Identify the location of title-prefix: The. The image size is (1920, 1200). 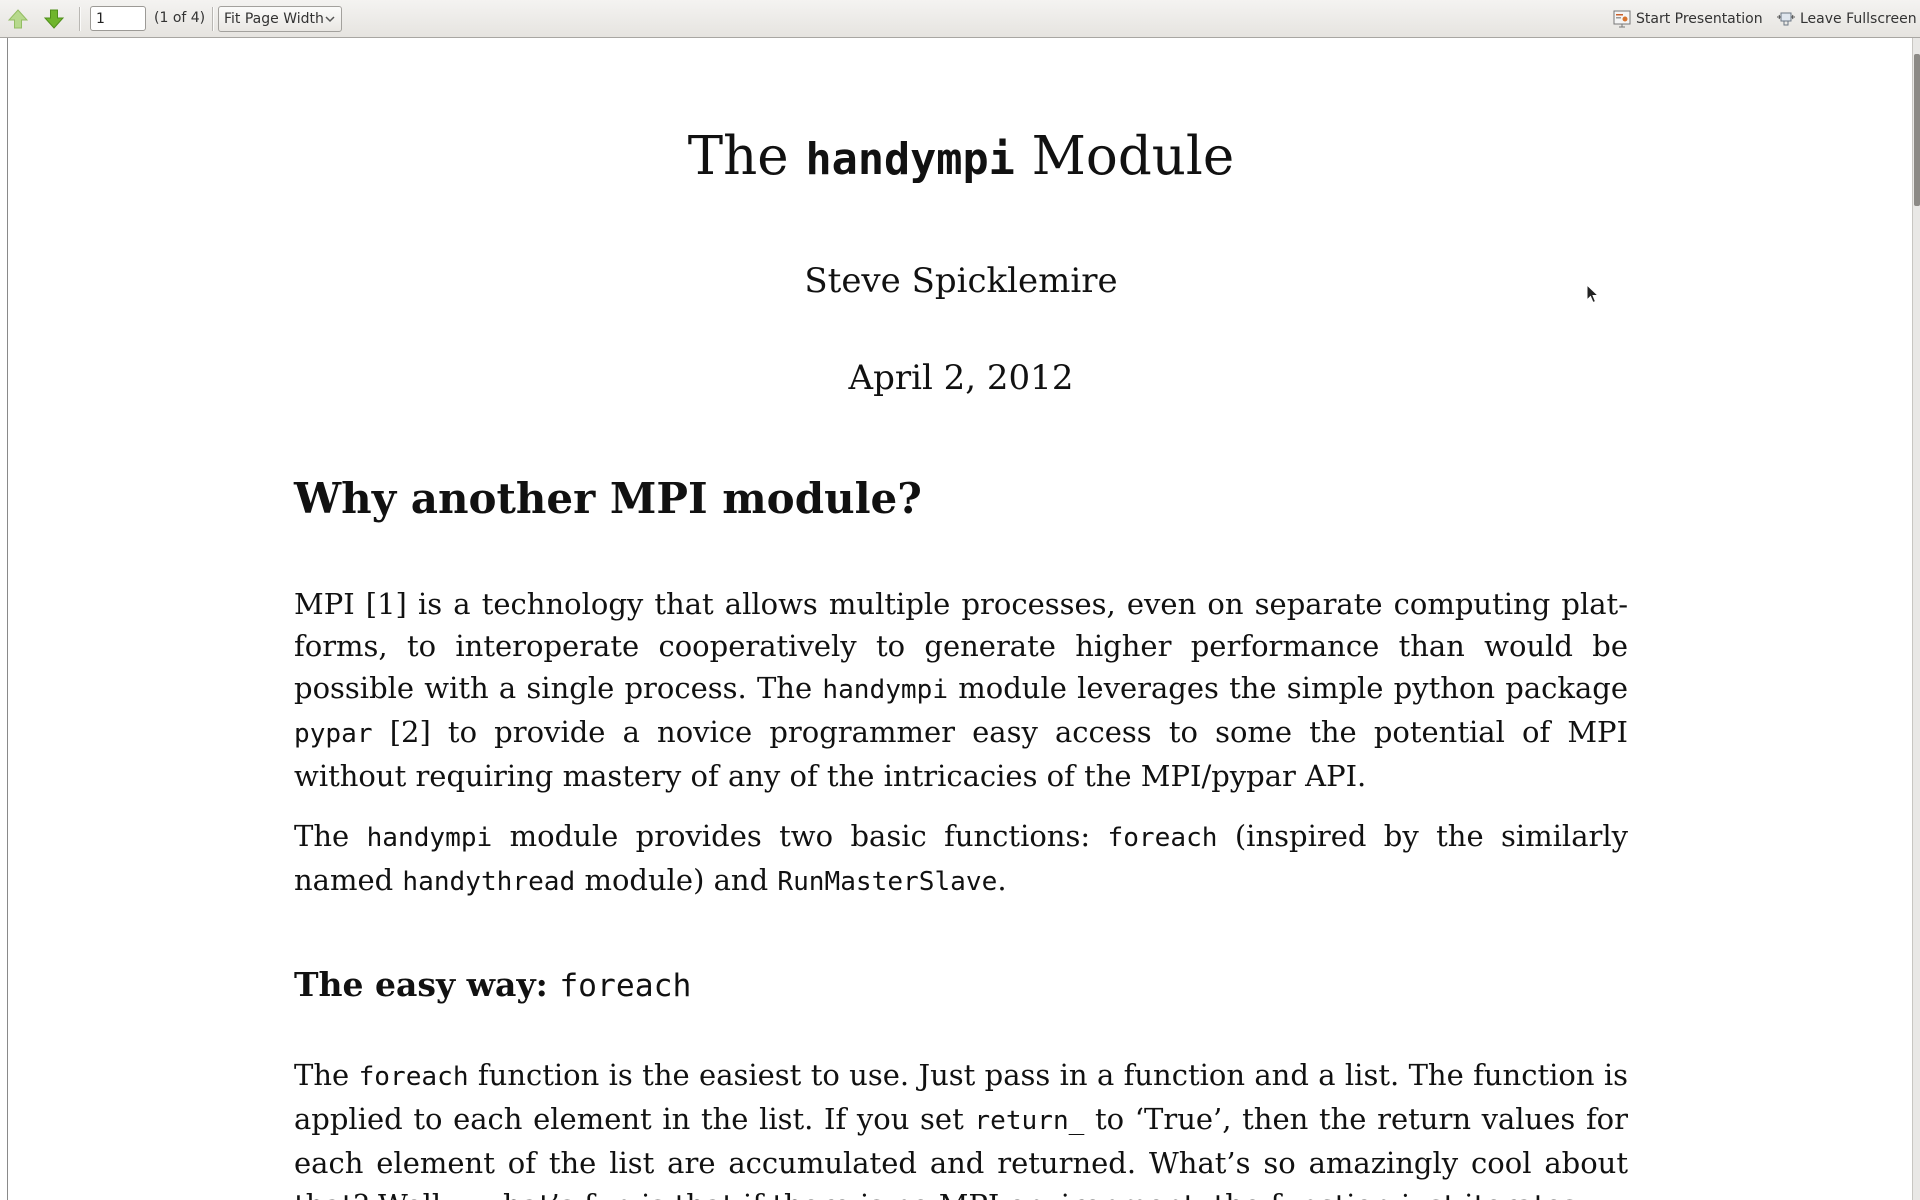
(738, 156).